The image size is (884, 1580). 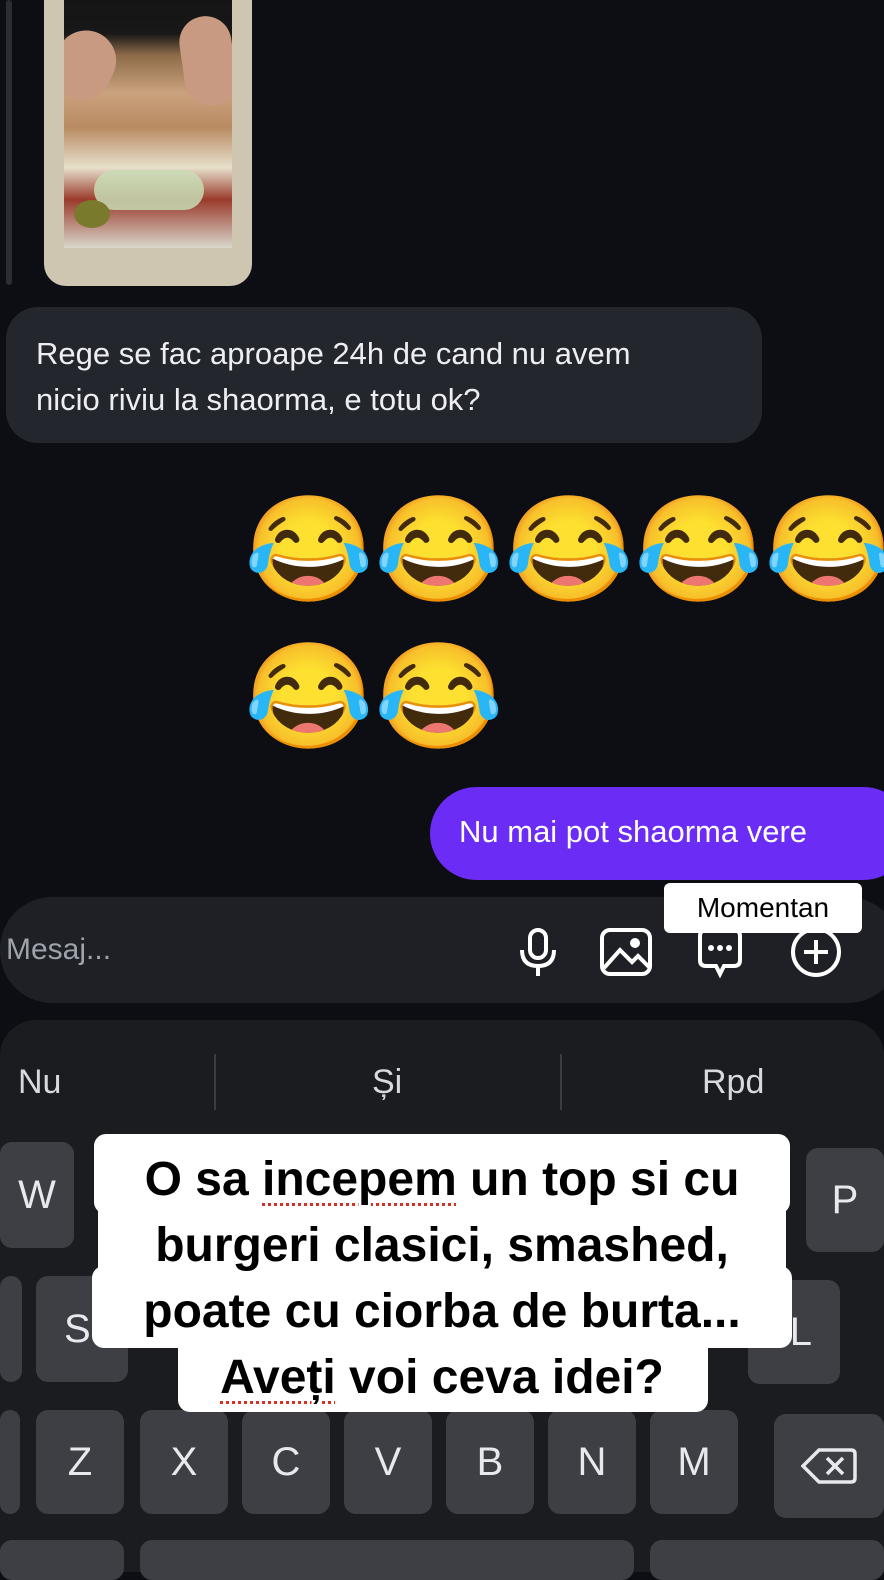 I want to click on key-p: P, so click(x=845, y=1200).